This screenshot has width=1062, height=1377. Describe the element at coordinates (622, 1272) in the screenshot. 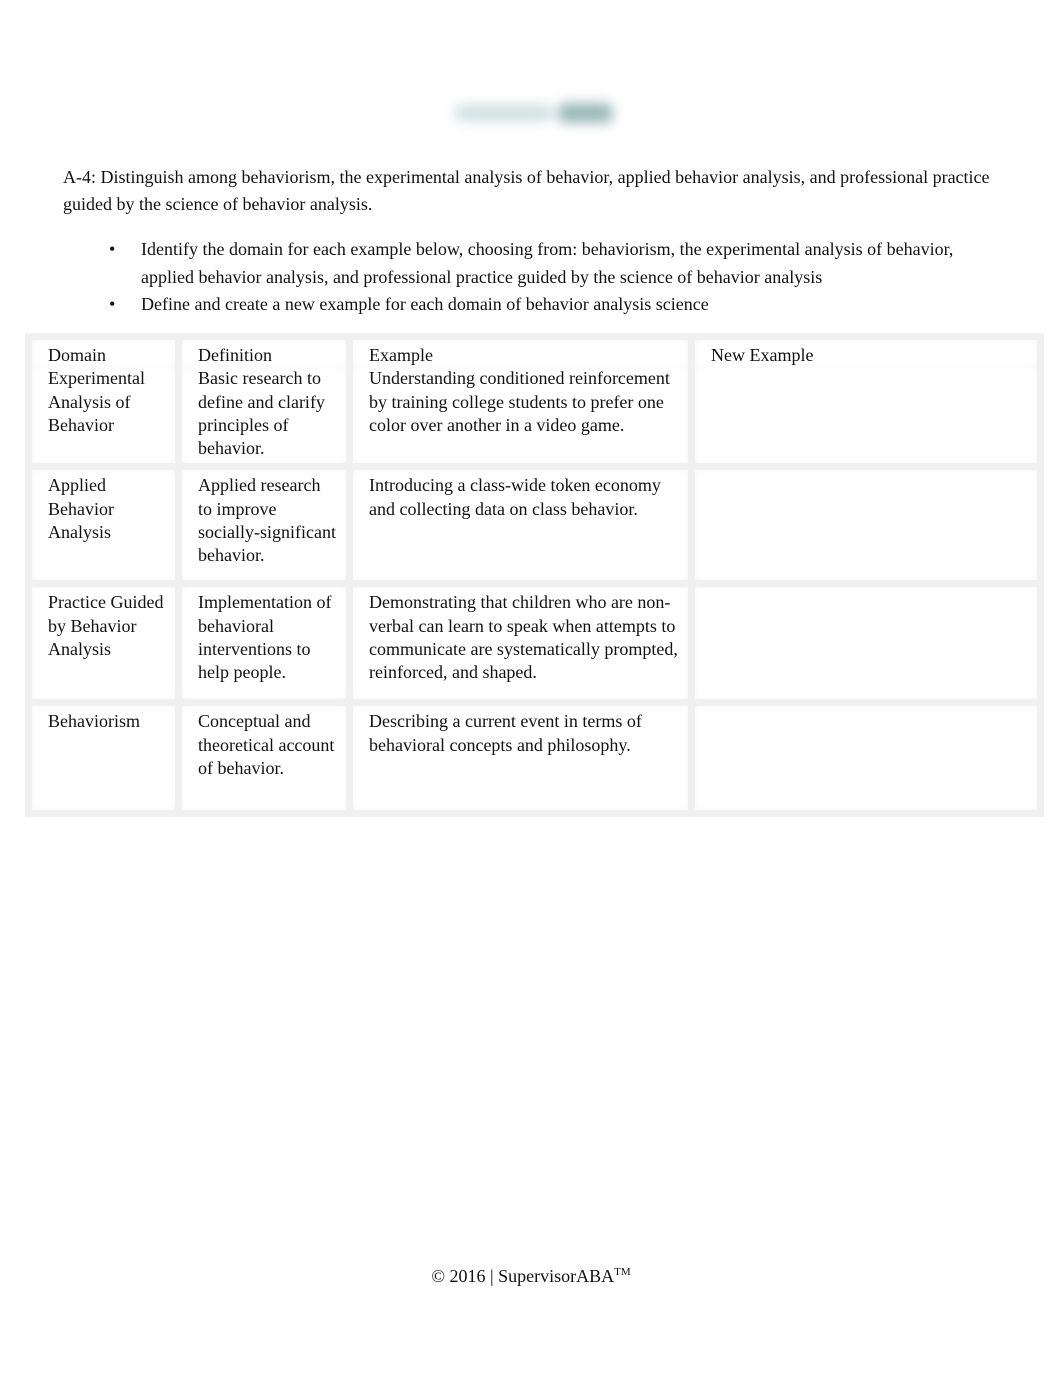

I see `trademark-mark: TM` at that location.